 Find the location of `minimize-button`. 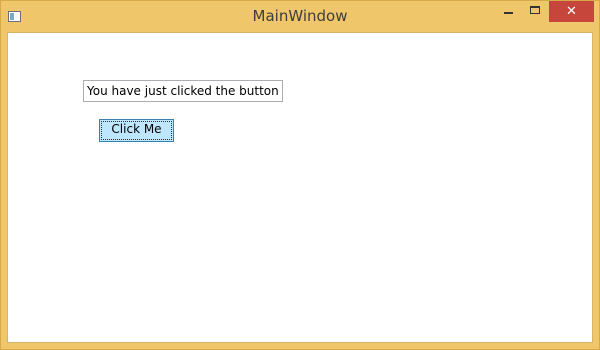

minimize-button is located at coordinates (508, 11).